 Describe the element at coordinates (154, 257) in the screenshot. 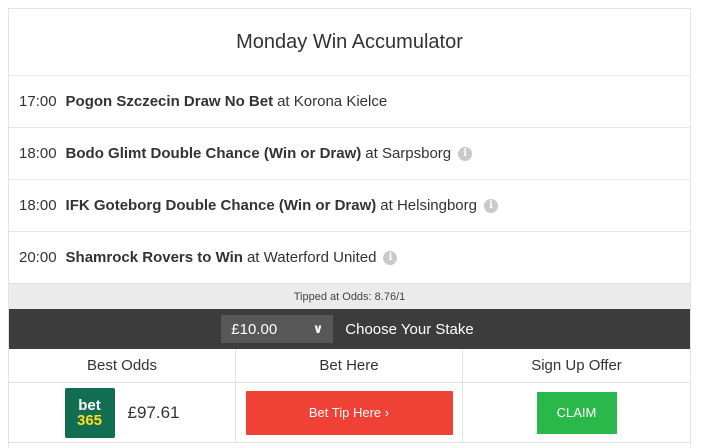

I see `tip-selection: Shamrock Rovers to Win` at that location.